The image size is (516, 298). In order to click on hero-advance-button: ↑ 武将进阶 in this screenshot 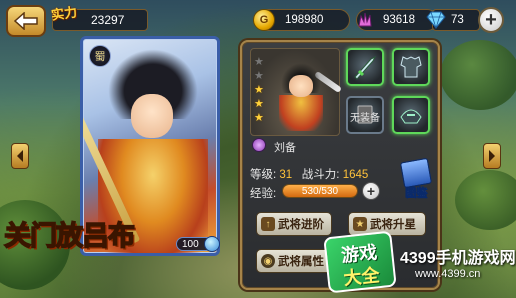, I will do `click(294, 224)`.